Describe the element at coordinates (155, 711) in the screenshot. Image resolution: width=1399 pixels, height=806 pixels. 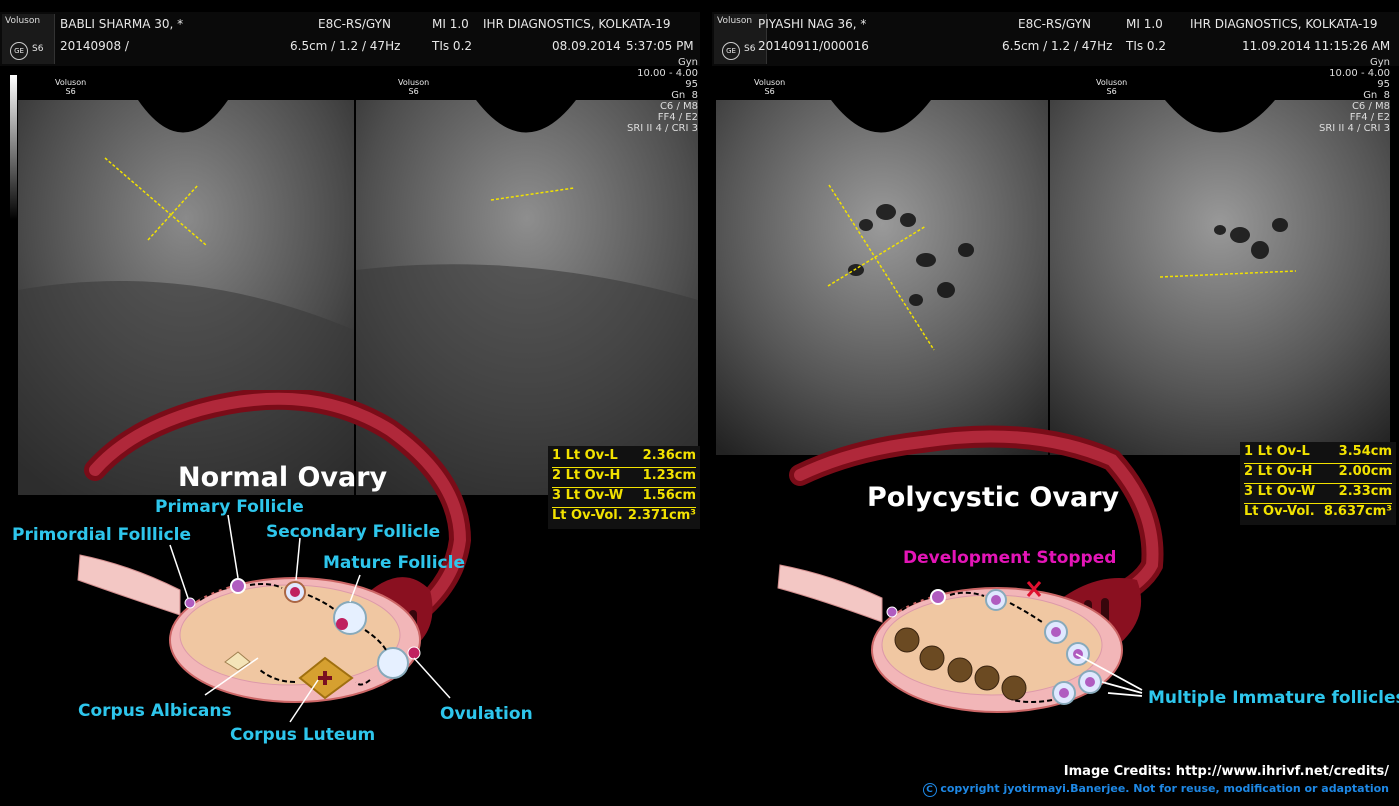
I see `label-corpus-albicans: Corpus Albicans` at that location.